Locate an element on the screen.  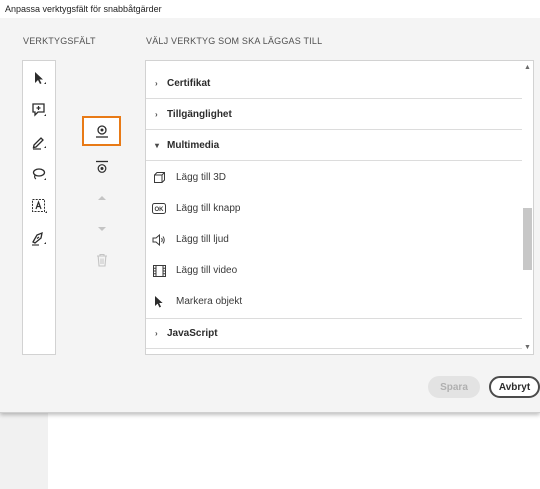
list-scrollbar: ▲ ▼ is located at coordinates (527, 207).